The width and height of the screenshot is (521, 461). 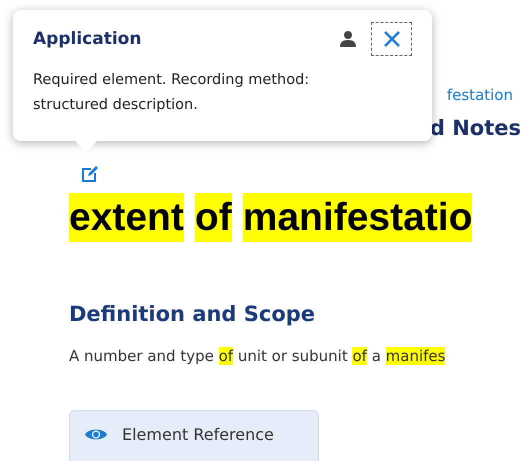 What do you see at coordinates (90, 174) in the screenshot?
I see `edit-icon` at bounding box center [90, 174].